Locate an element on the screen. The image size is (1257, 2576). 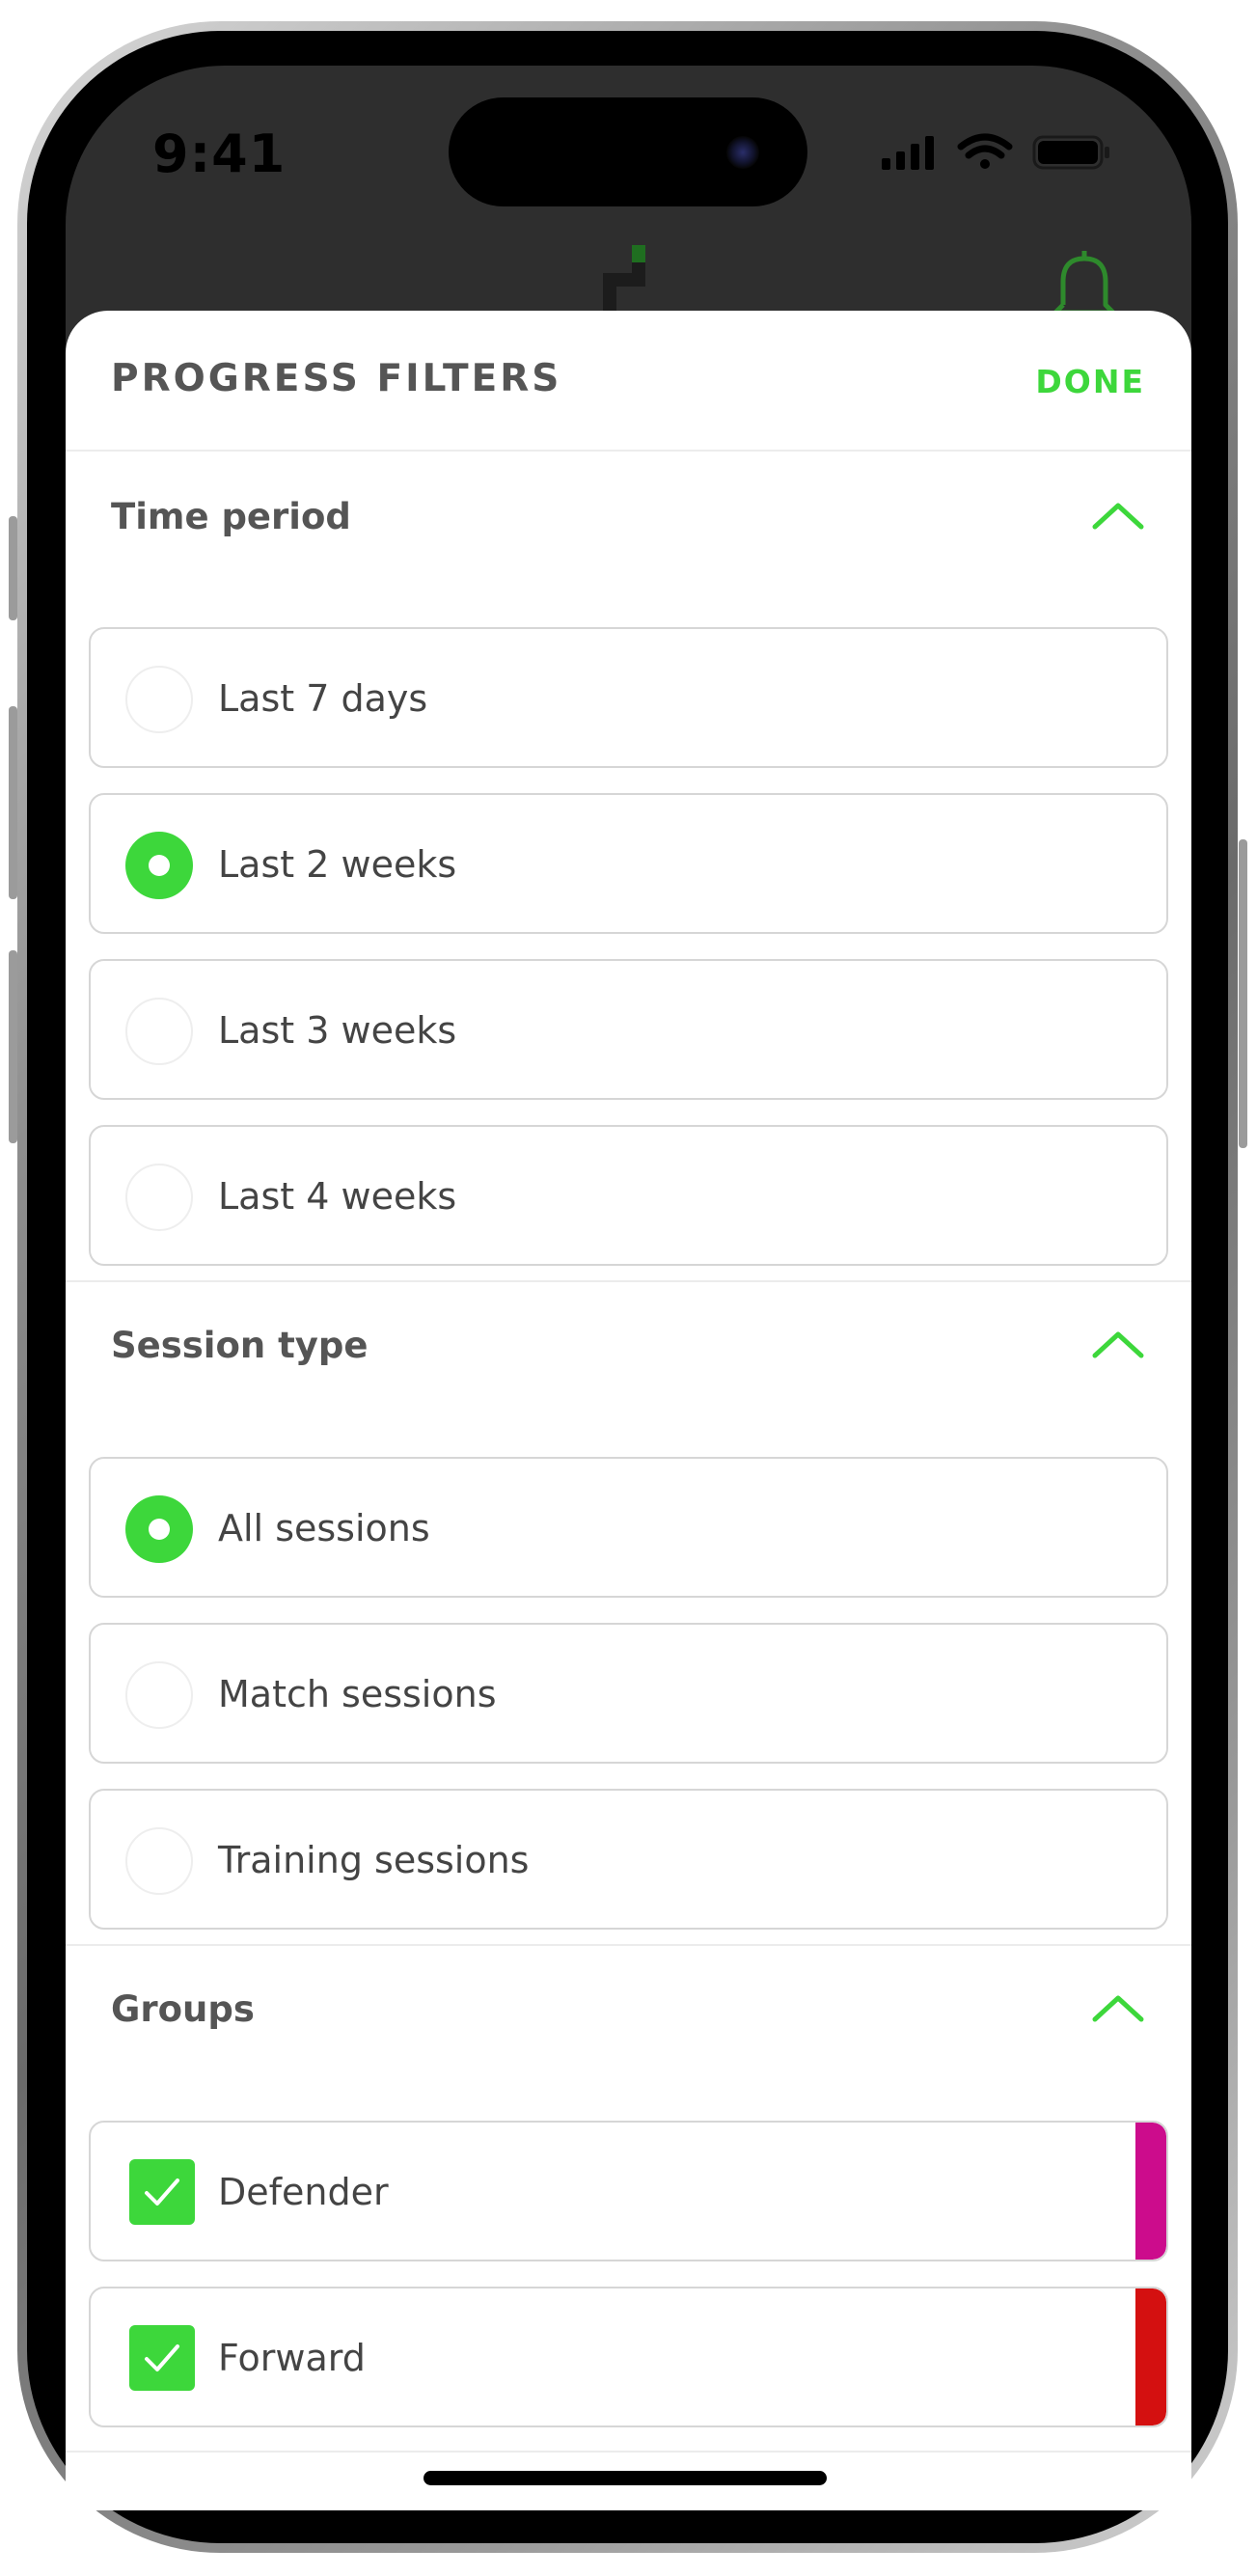
dynamic-island is located at coordinates (628, 152).